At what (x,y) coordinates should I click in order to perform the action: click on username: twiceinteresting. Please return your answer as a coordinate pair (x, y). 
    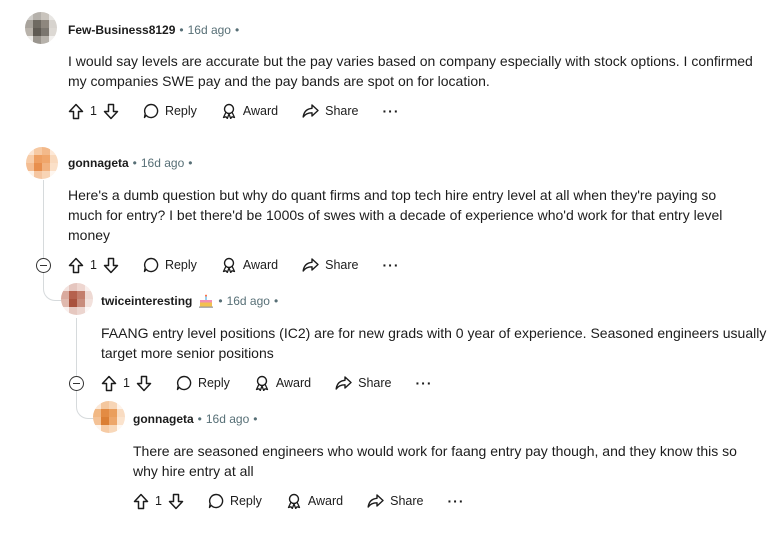
    Looking at the image, I should click on (146, 301).